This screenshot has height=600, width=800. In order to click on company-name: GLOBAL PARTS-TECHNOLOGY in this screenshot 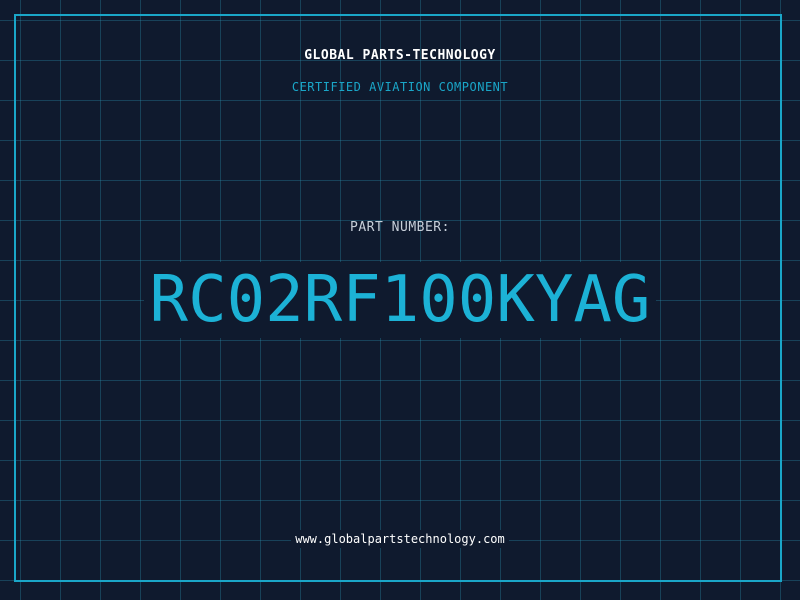, I will do `click(400, 55)`.